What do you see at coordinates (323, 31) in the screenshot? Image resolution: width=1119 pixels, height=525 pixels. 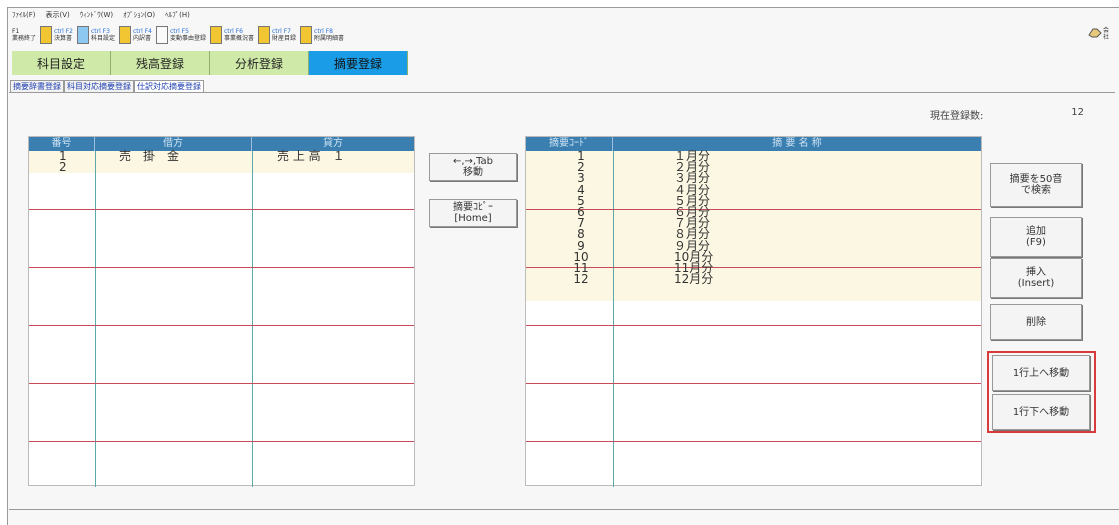 I see `toolbar-key: ctrl F8` at bounding box center [323, 31].